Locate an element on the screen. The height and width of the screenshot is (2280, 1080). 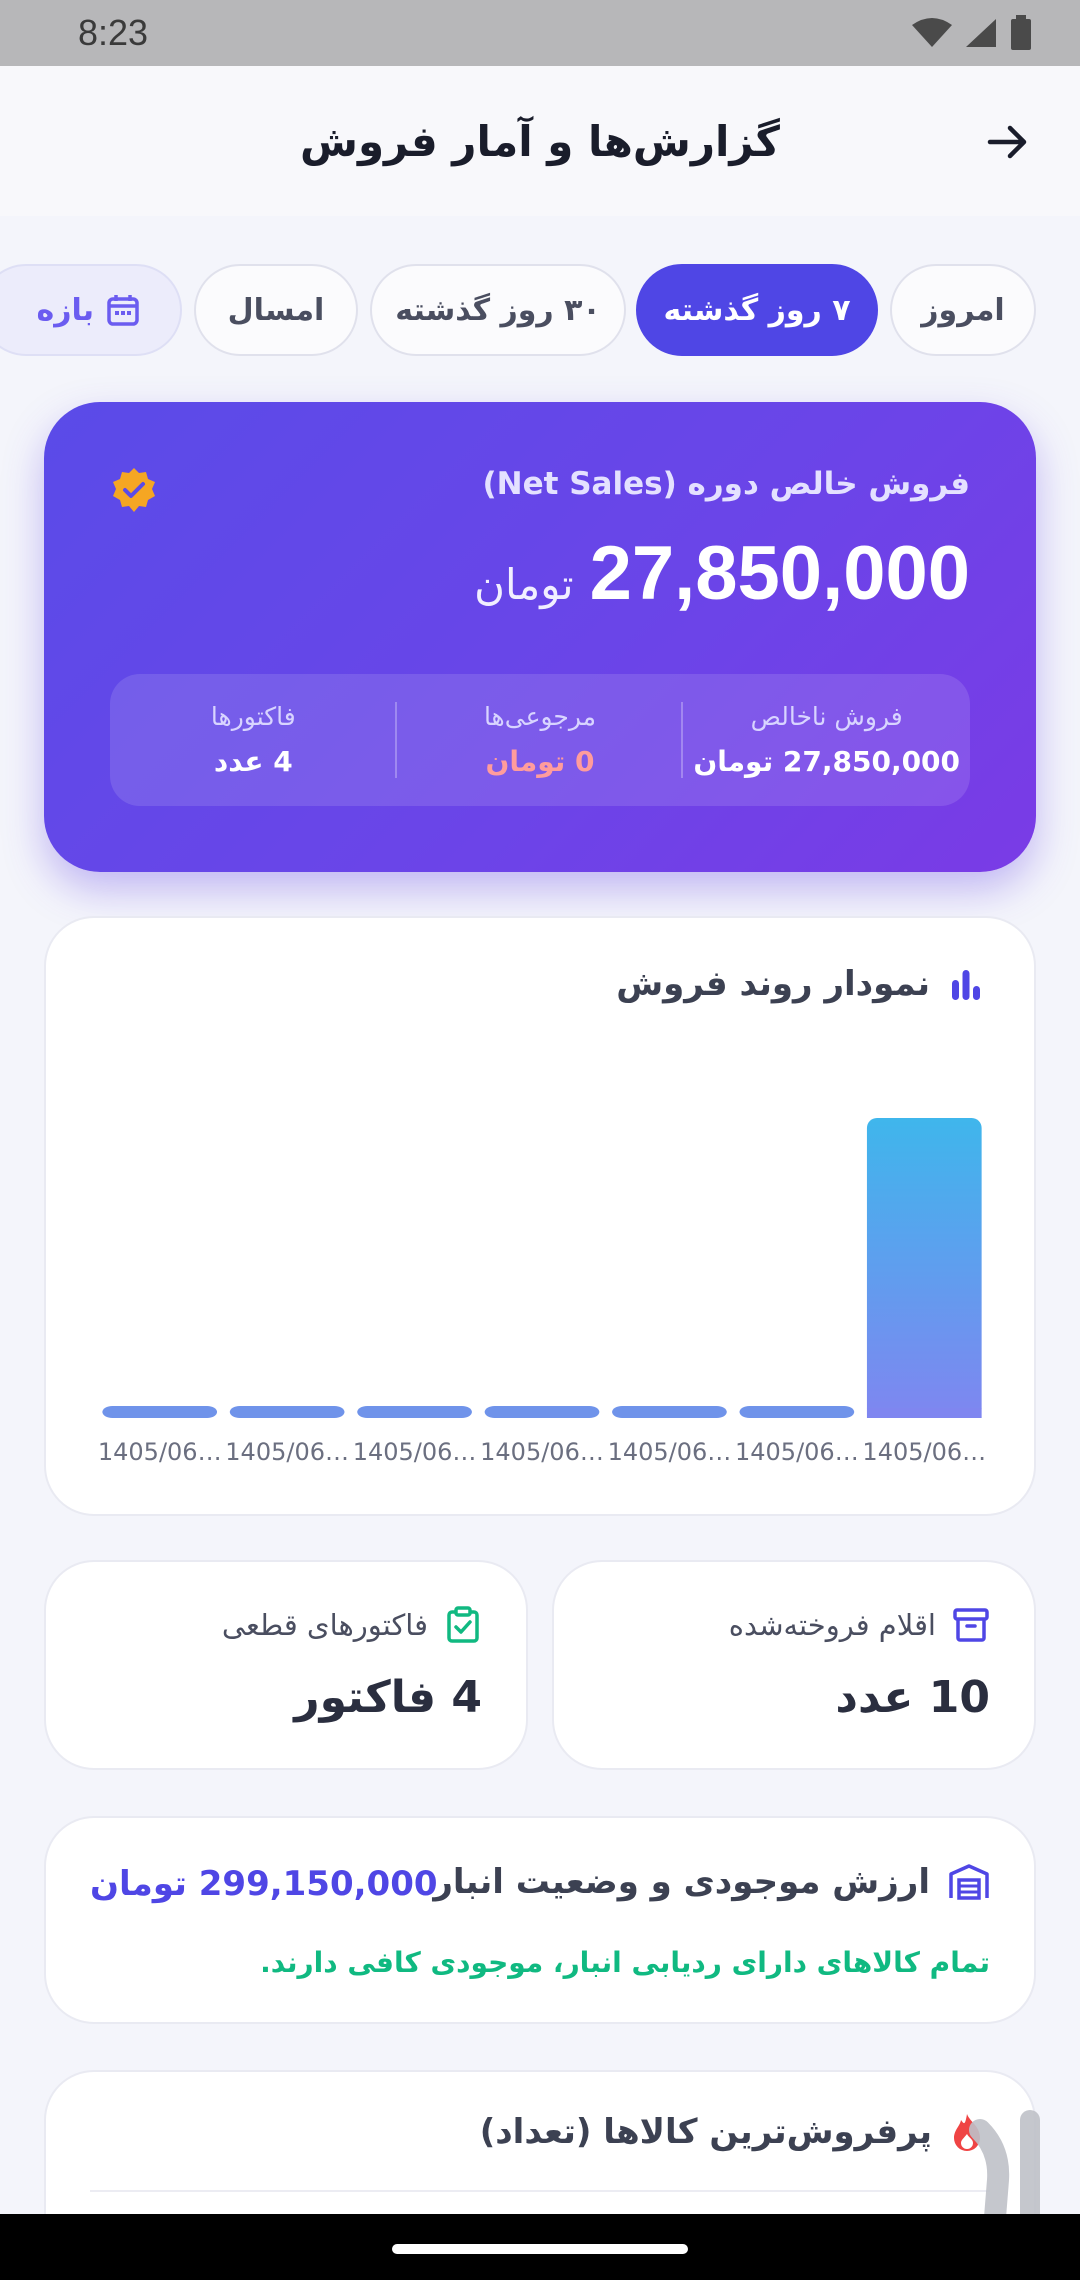
gross-sales-label: فروش ناخالص is located at coordinates (826, 716).